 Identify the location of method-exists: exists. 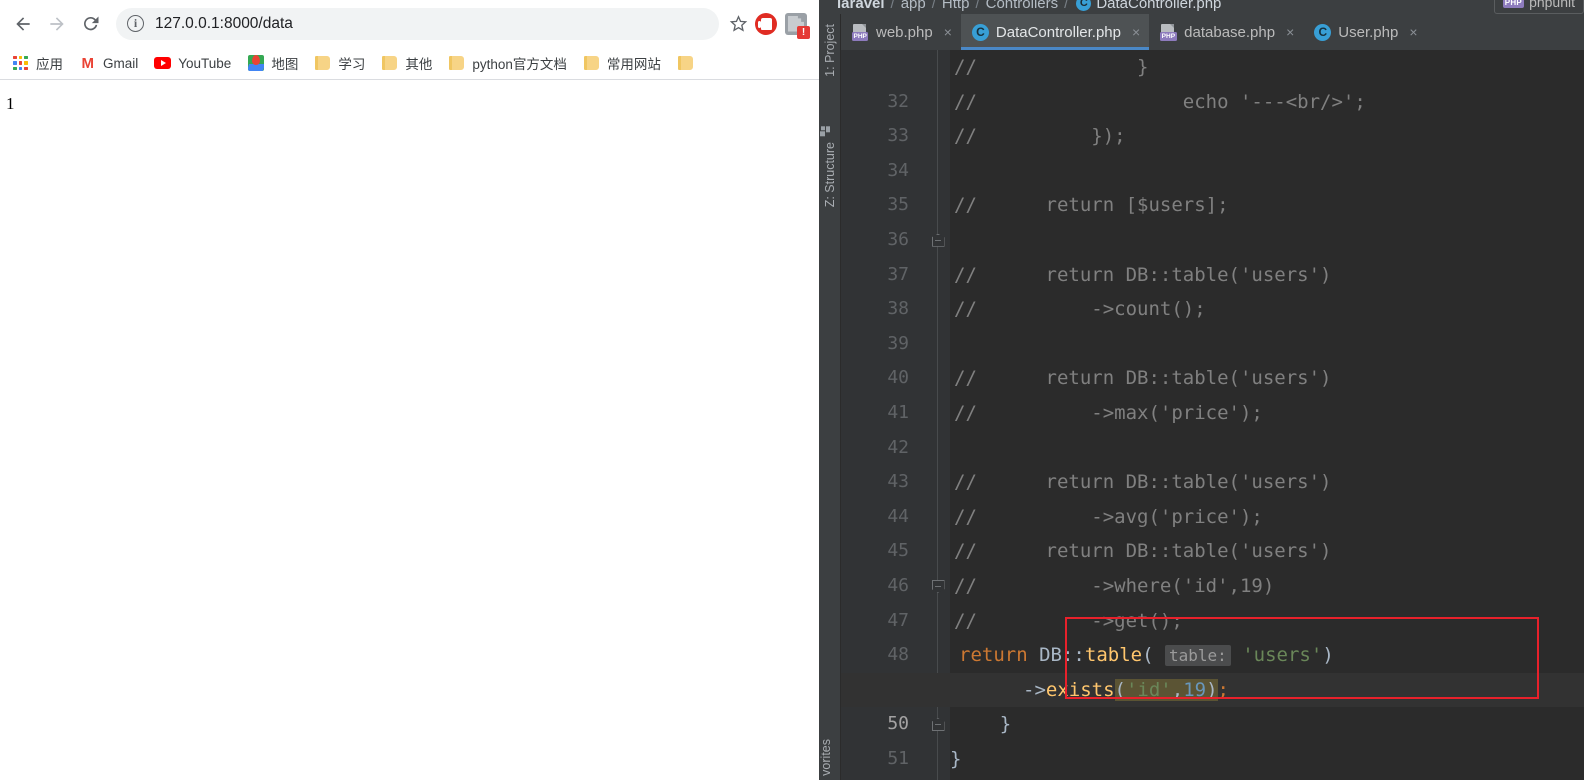
(1080, 689).